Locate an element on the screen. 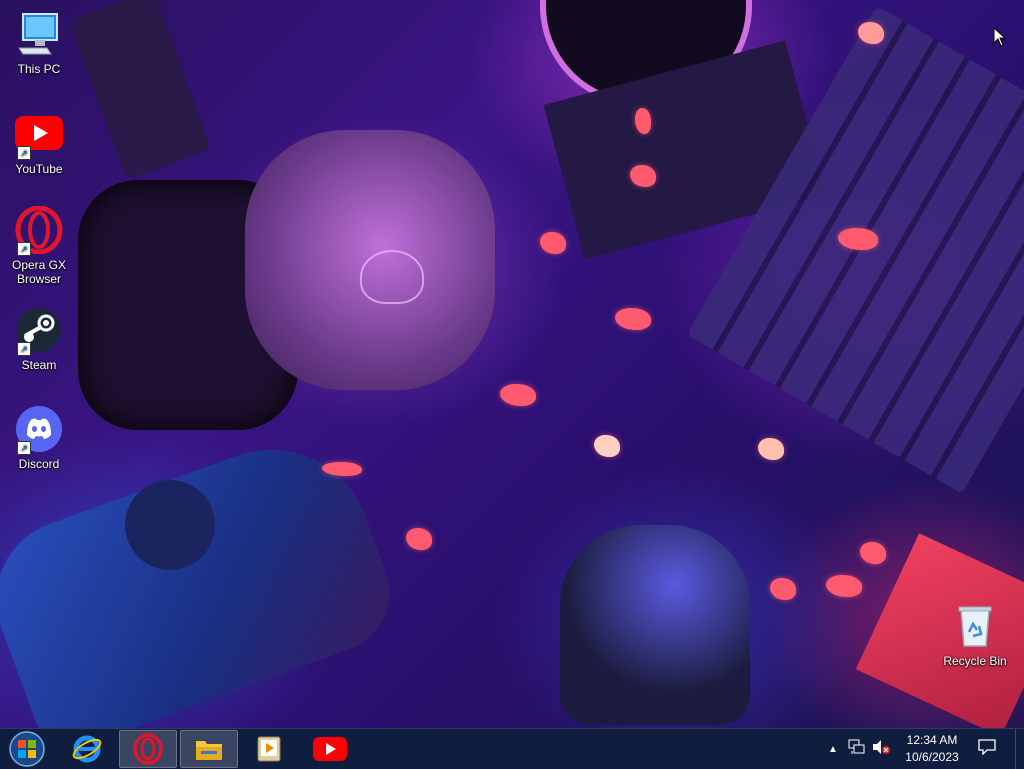 Image resolution: width=1024 pixels, height=769 pixels. desktop-icon-steam: ↗ Steam is located at coordinates (39, 339).